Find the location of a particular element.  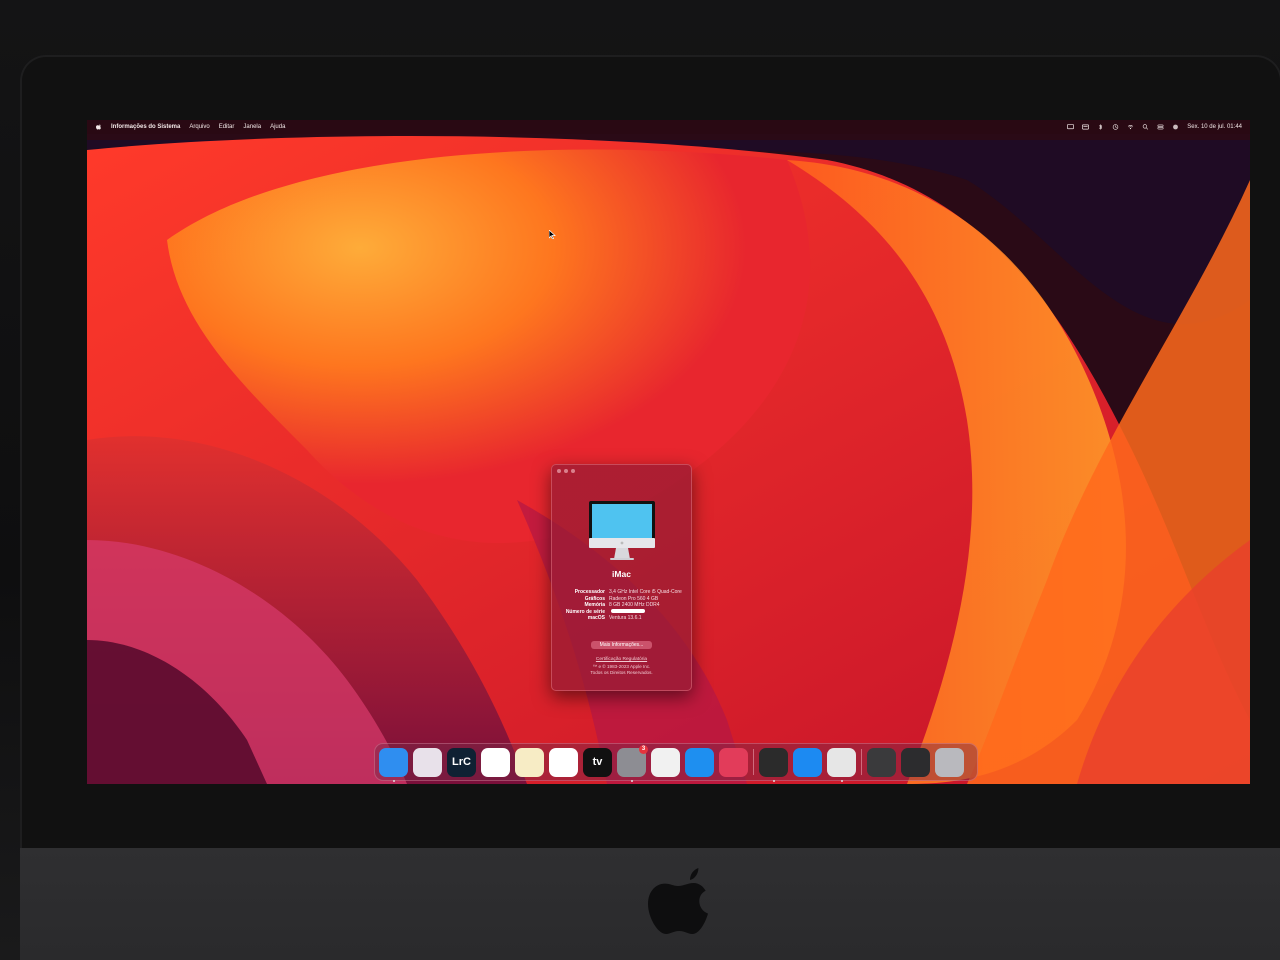

time-machine-icon is located at coordinates (1115, 127).